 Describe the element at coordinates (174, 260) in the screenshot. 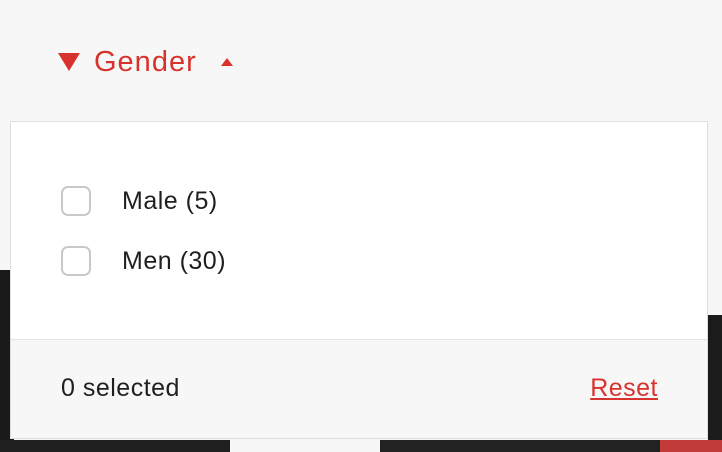

I see `option-label: Men (30)` at that location.